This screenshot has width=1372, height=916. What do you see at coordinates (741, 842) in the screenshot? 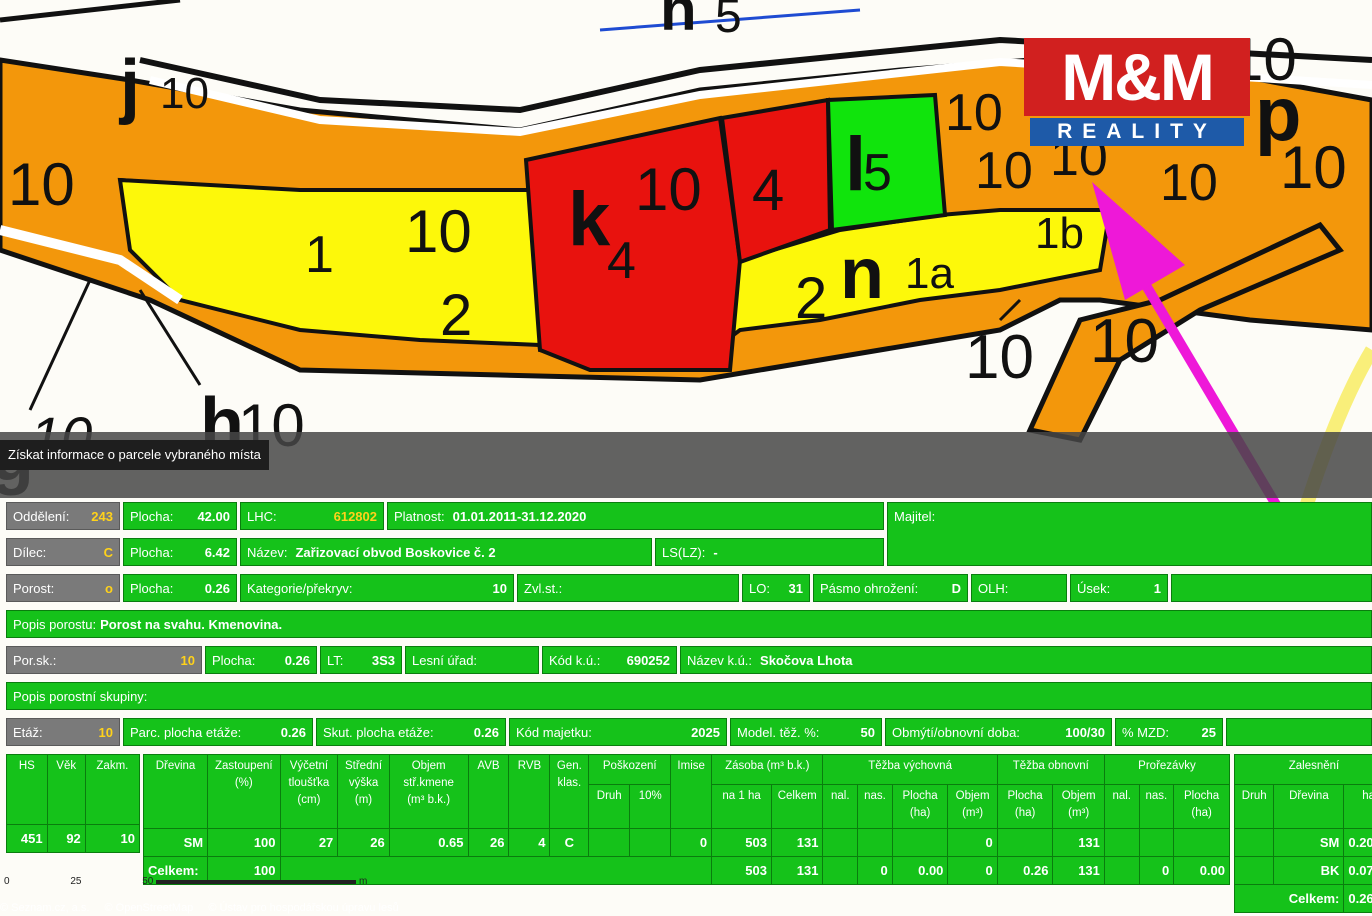
I see `cell-na1ha: 503` at bounding box center [741, 842].